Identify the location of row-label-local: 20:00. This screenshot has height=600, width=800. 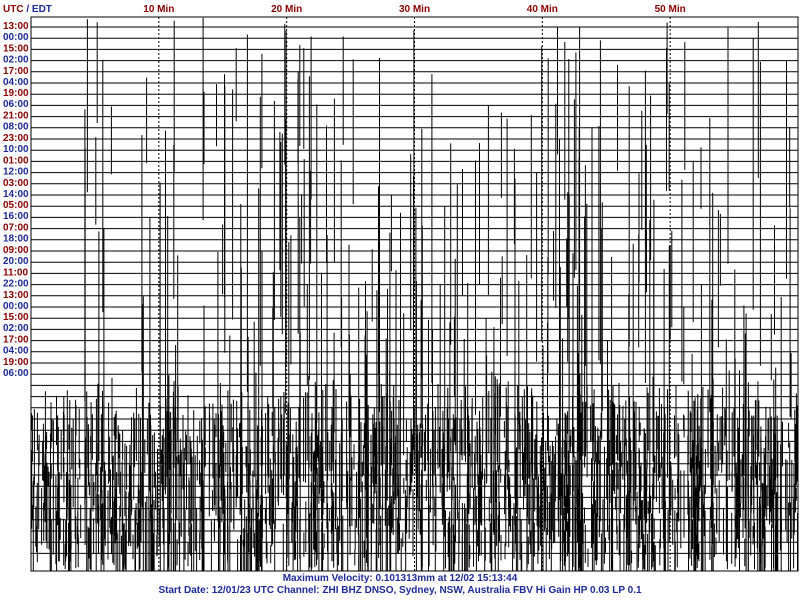
(16, 261).